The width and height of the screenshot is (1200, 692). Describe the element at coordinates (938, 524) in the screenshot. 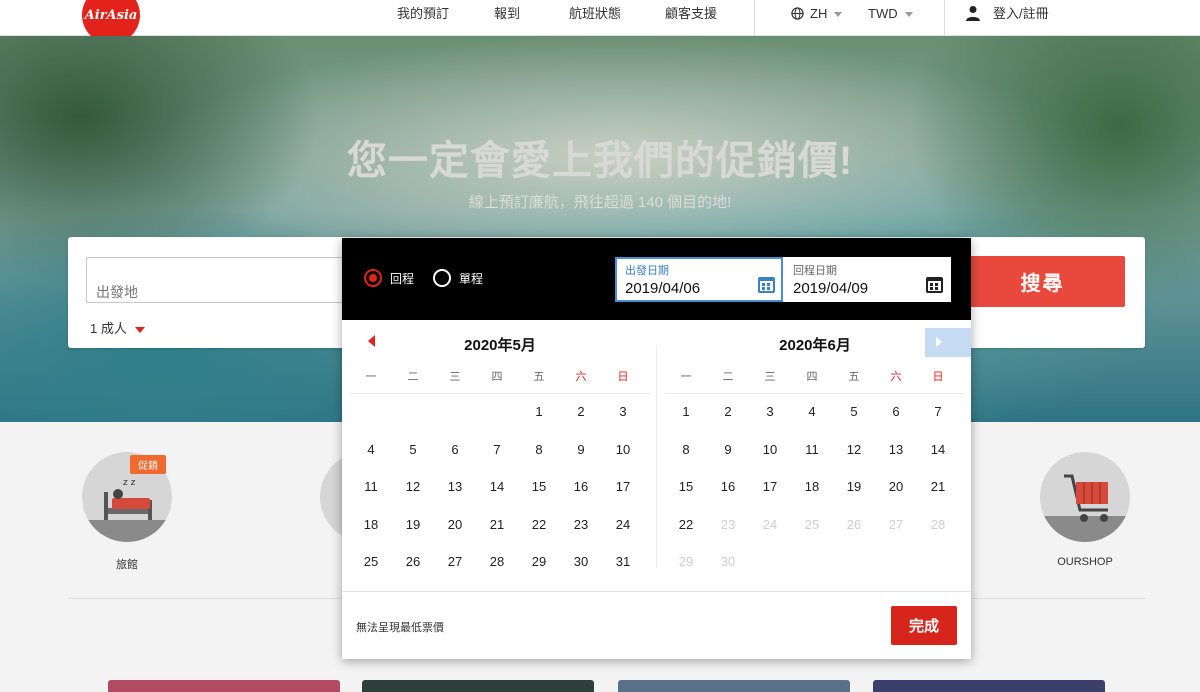

I see `calendar-day-disabled: 28` at that location.